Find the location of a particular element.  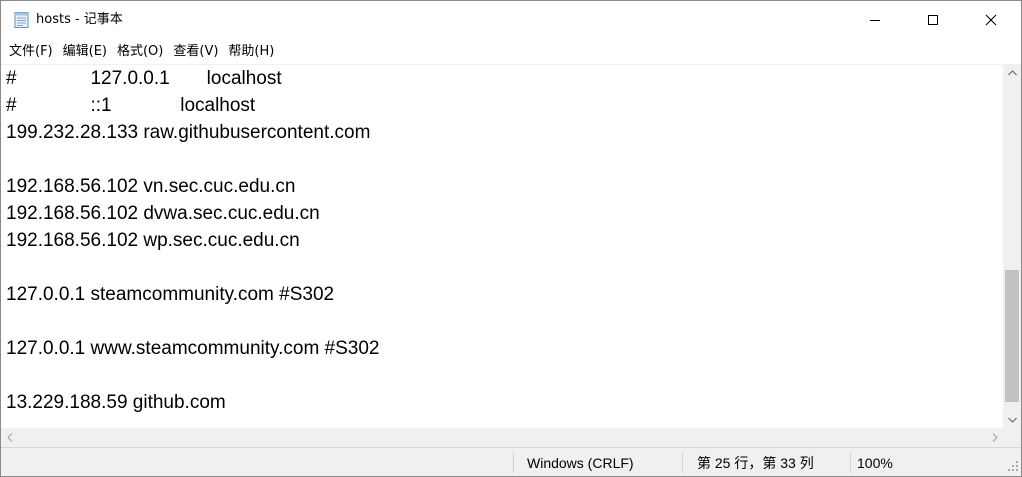

horizontal-scrollbar is located at coordinates (502, 437).